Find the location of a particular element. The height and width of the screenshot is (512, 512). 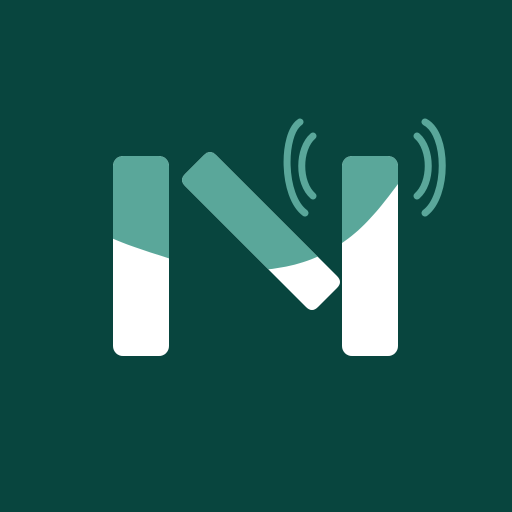

signal-waves-right-icon is located at coordinates (429, 167).